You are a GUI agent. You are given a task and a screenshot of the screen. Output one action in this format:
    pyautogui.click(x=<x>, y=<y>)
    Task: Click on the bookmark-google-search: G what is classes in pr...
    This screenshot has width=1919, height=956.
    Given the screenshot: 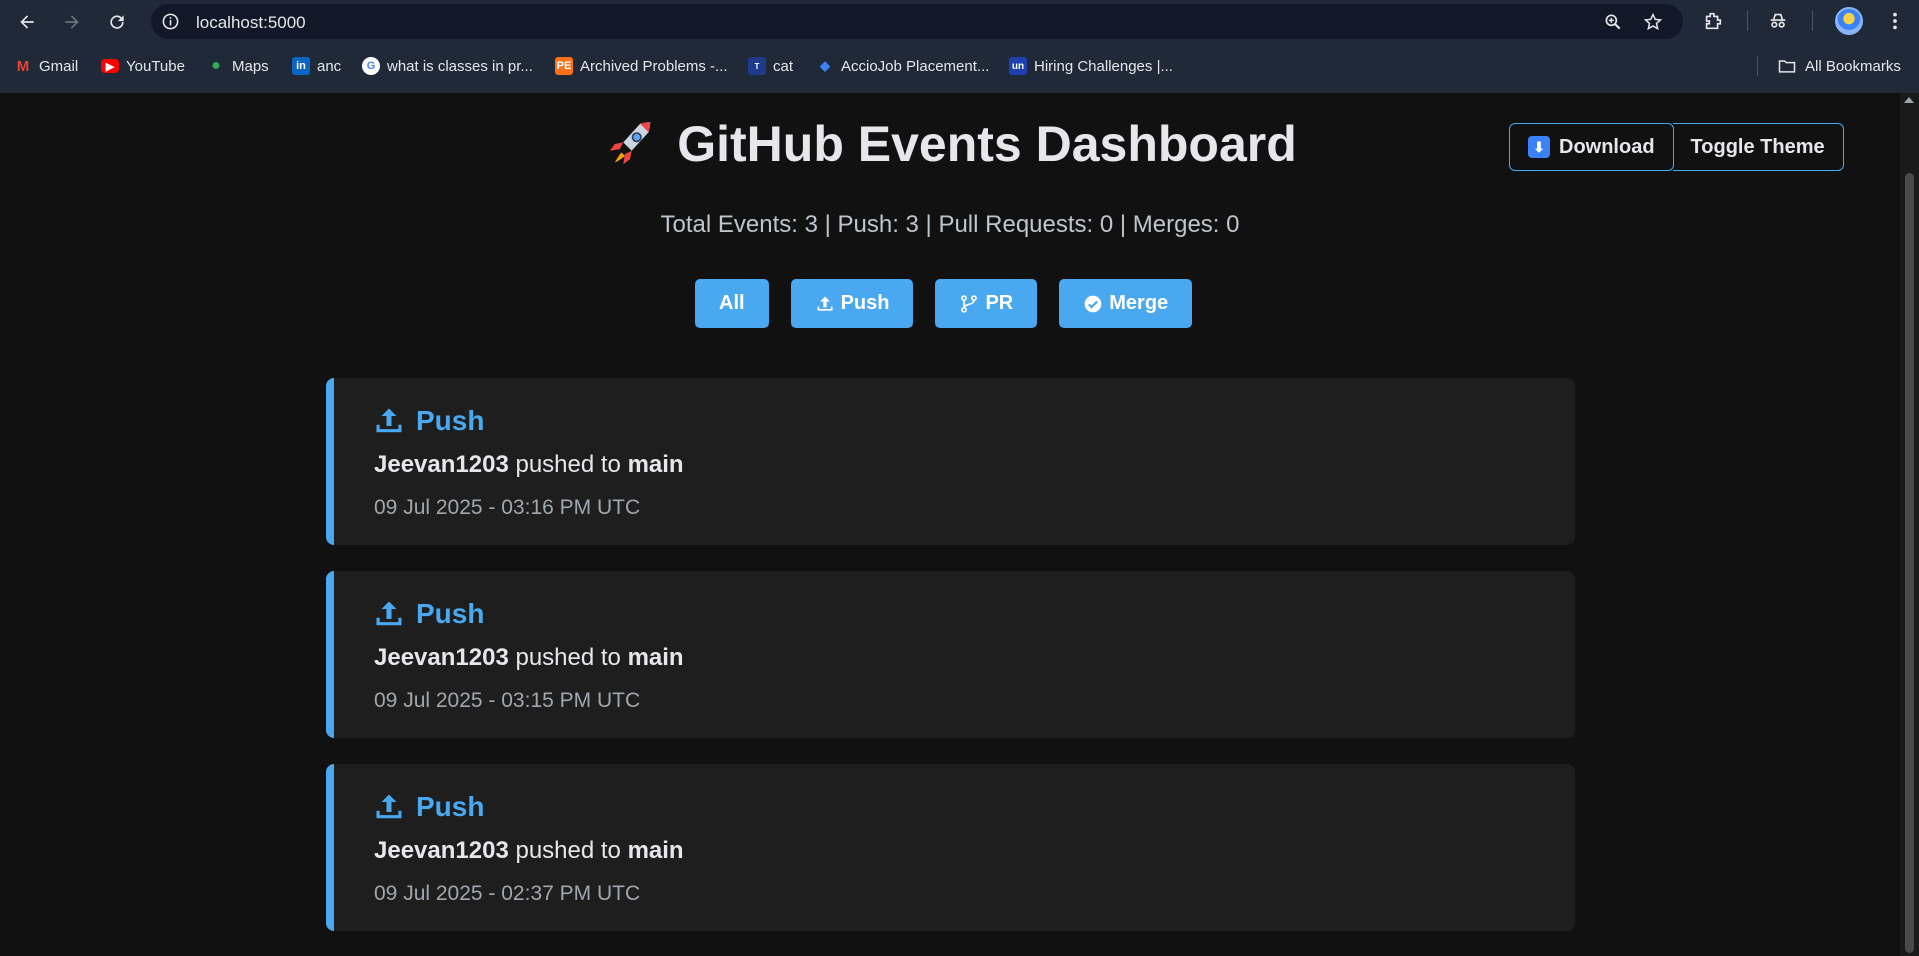 What is the action you would take?
    pyautogui.click(x=447, y=66)
    